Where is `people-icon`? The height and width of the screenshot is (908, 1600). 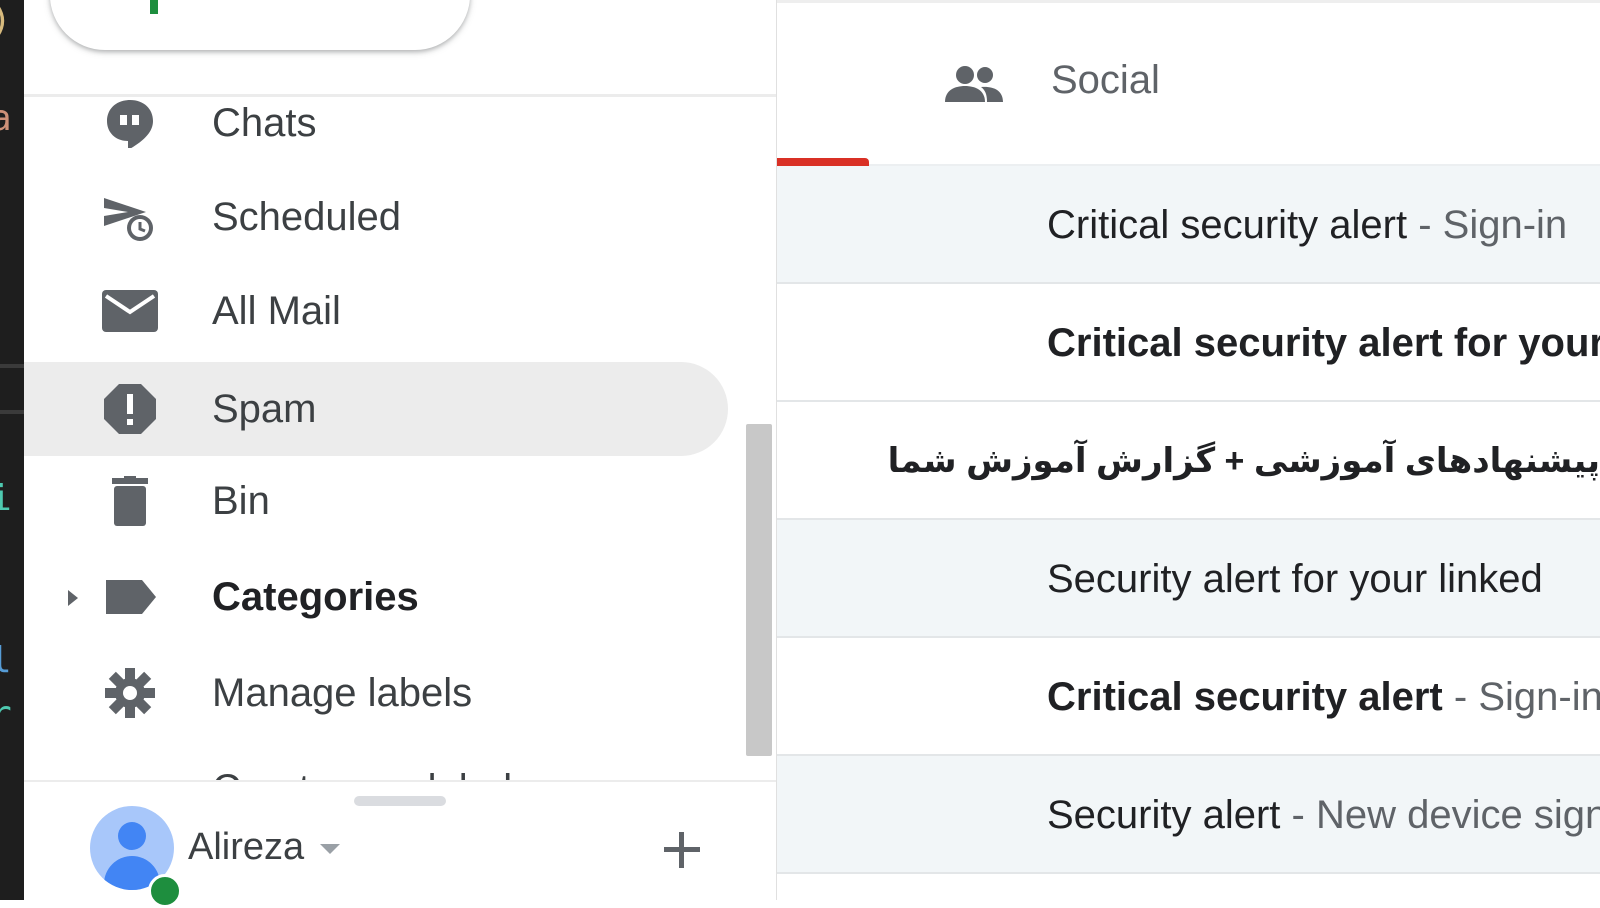
people-icon is located at coordinates (974, 84).